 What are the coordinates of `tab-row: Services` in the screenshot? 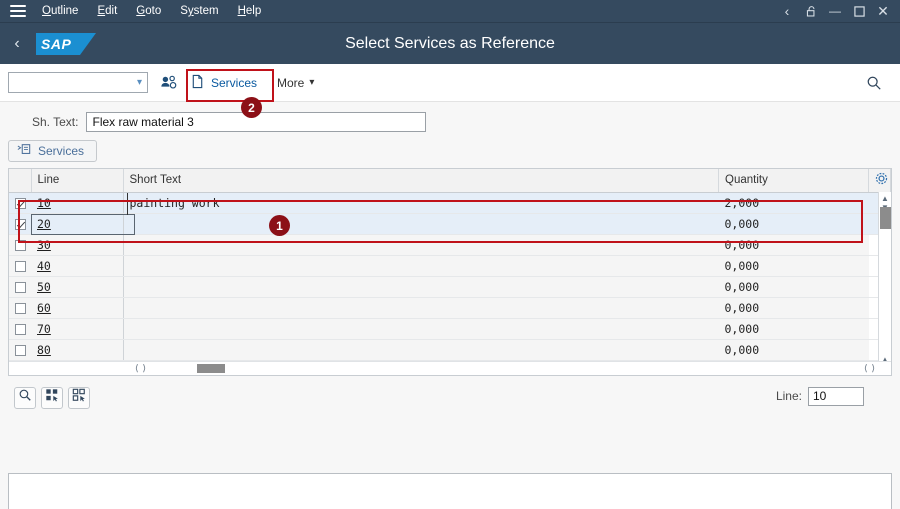 It's located at (450, 150).